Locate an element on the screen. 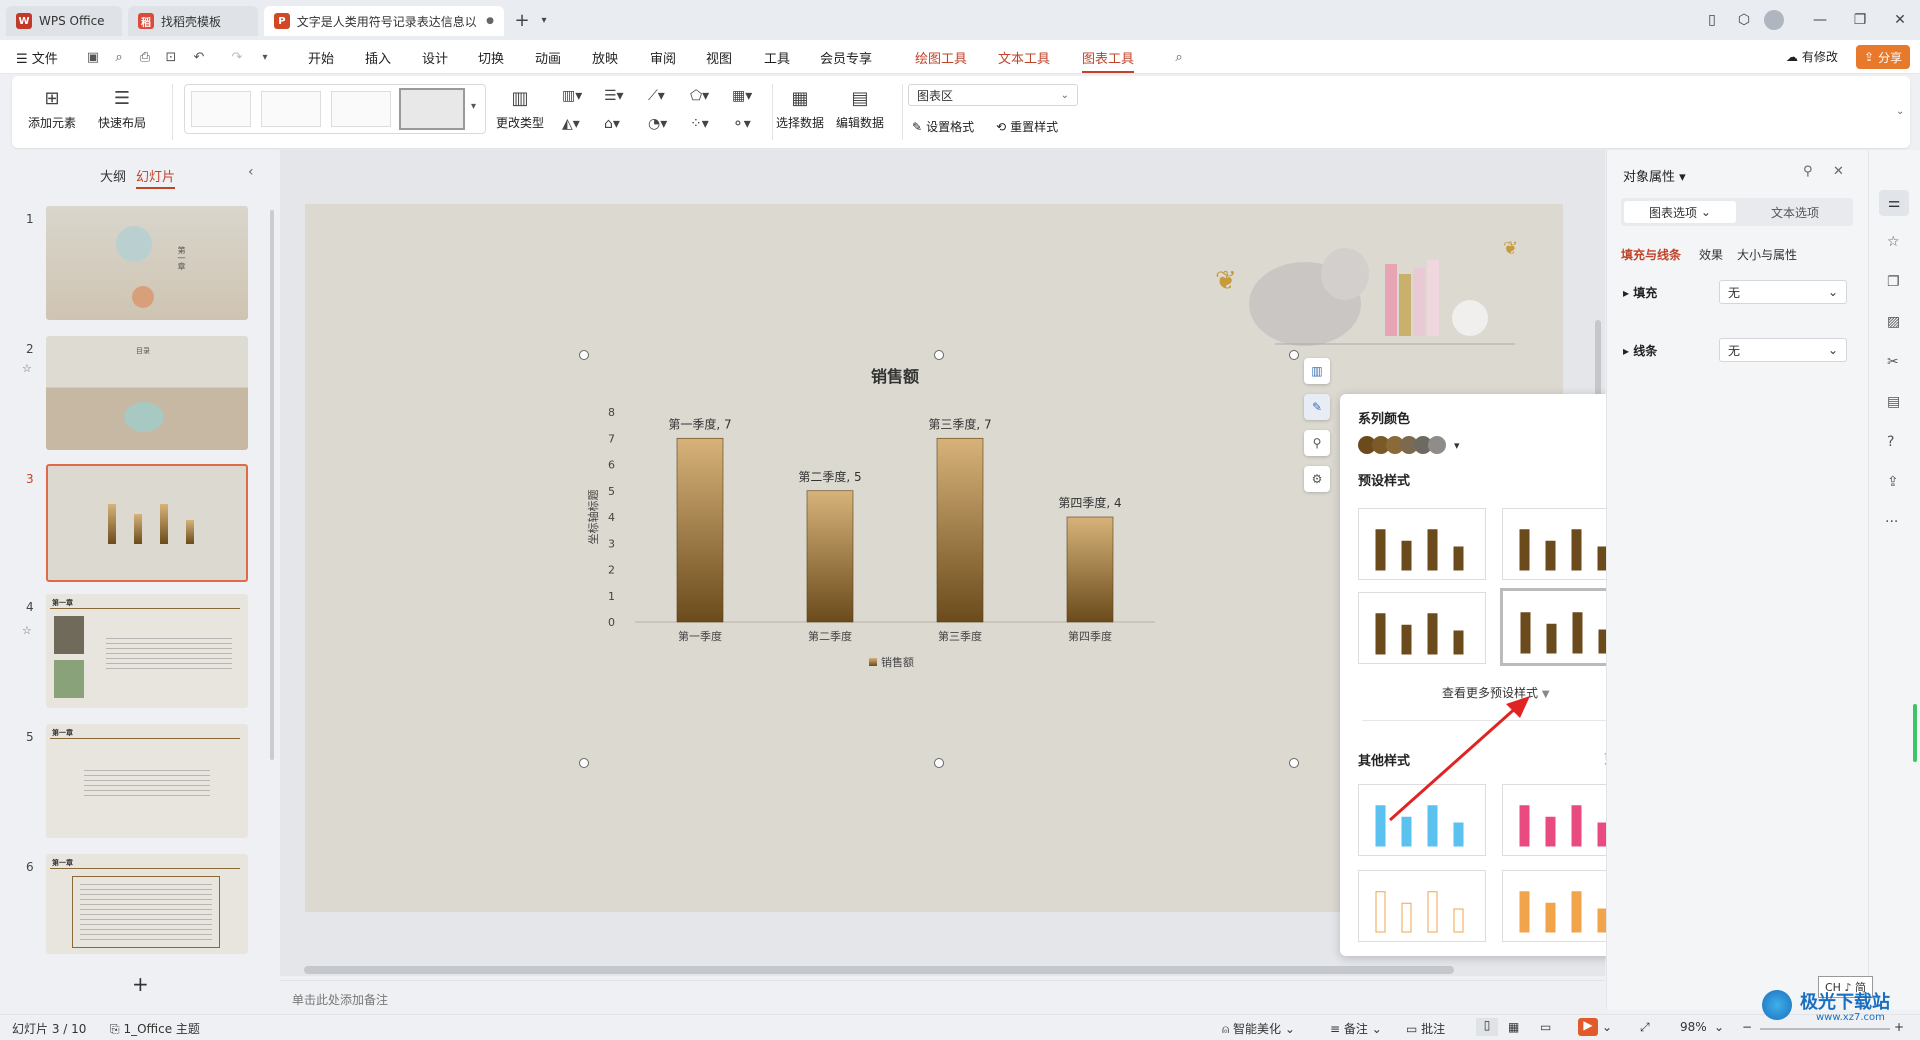 The height and width of the screenshot is (1040, 1920). slide-thumbnail-5: 第一章 is located at coordinates (147, 781).